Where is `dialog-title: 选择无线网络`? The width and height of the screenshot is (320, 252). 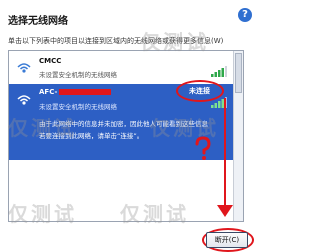 dialog-title: 选择无线网络 is located at coordinates (38, 21).